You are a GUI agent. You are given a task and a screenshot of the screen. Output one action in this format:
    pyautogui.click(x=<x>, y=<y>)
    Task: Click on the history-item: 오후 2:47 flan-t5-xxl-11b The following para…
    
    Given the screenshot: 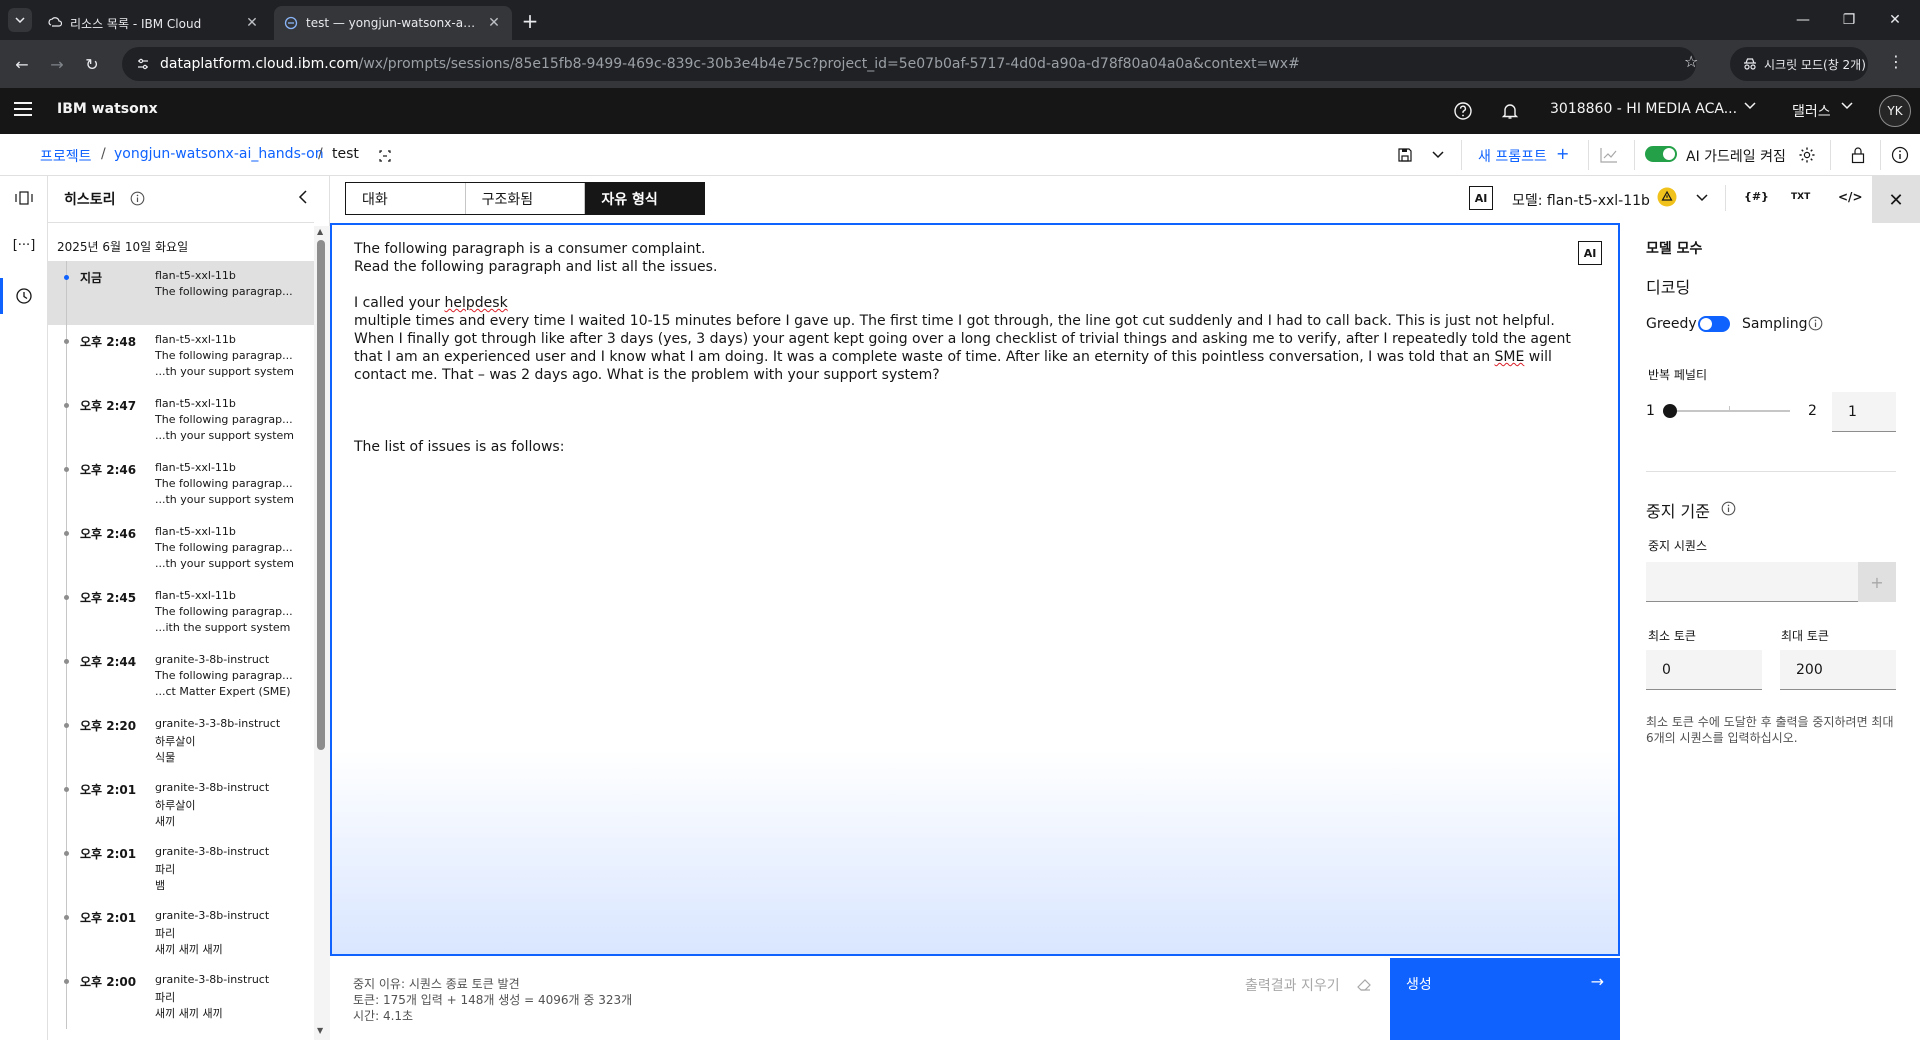 What is the action you would take?
    pyautogui.click(x=181, y=421)
    